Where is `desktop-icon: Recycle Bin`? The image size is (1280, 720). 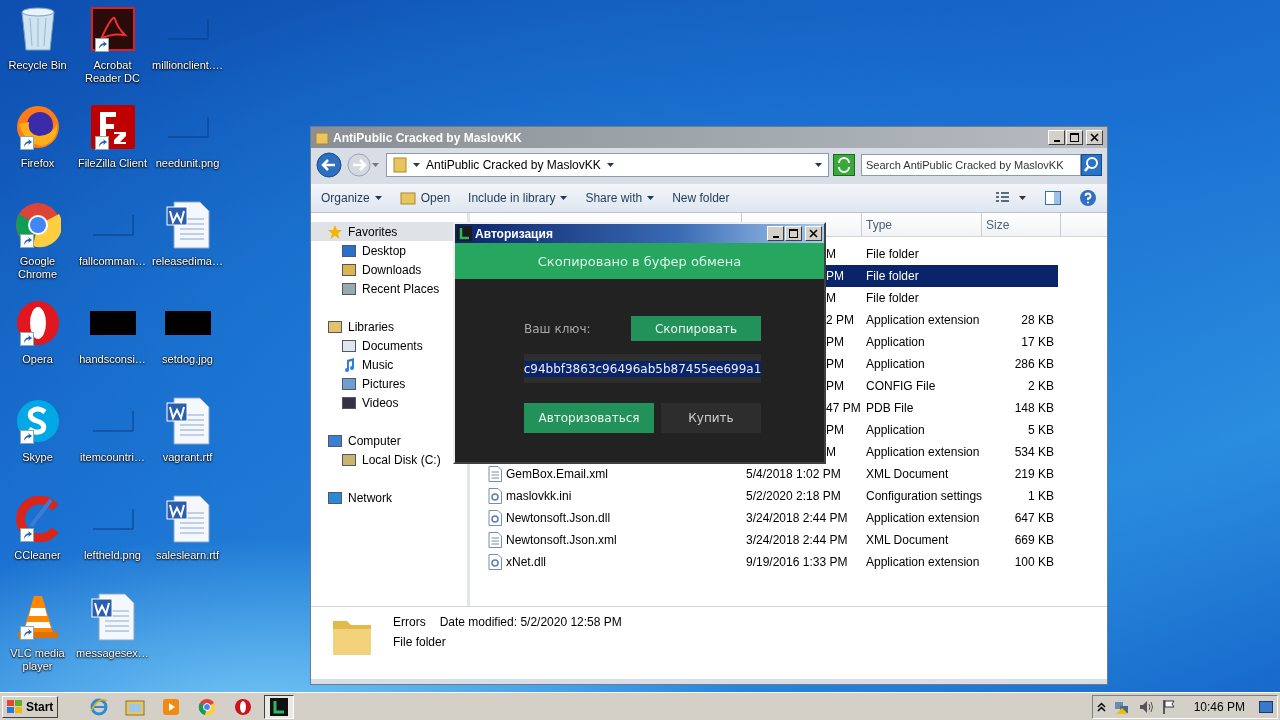
desktop-icon: Recycle Bin is located at coordinates (37, 53).